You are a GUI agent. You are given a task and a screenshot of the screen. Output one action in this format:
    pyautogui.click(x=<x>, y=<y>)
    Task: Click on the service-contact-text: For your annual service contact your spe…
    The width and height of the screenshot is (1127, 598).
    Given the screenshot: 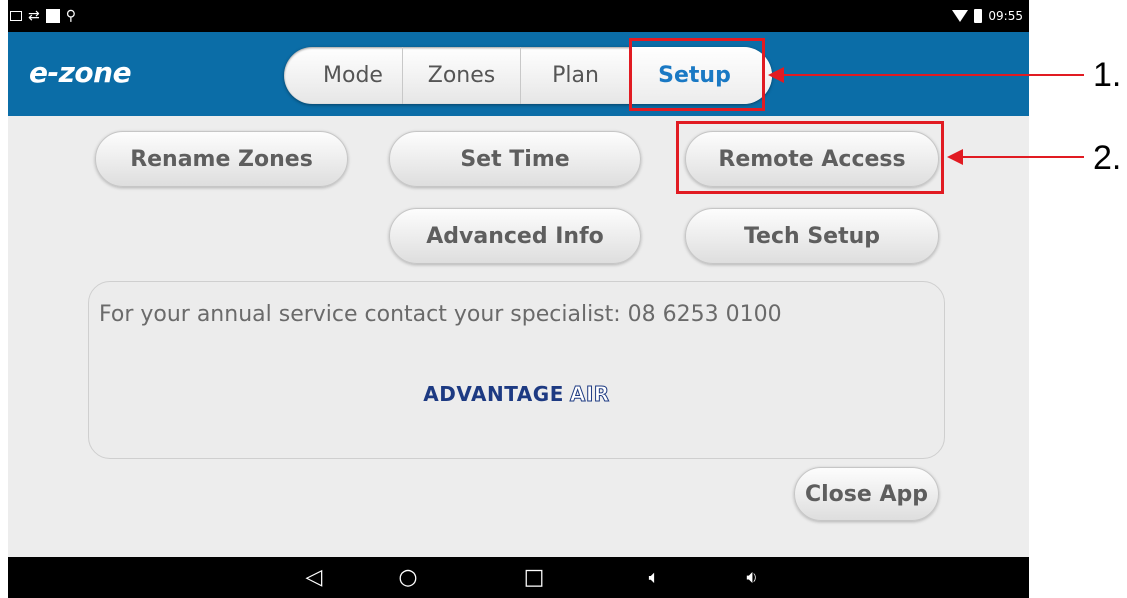 What is the action you would take?
    pyautogui.click(x=440, y=314)
    